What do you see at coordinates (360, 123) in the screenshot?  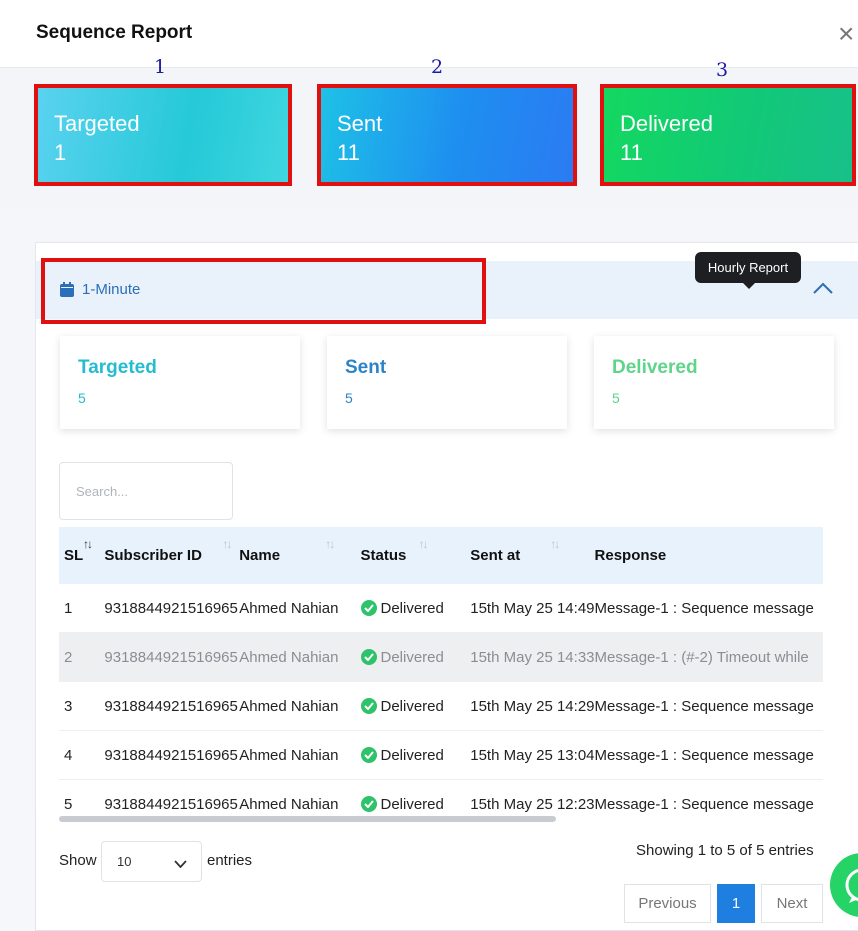 I see `card-label: Sent` at bounding box center [360, 123].